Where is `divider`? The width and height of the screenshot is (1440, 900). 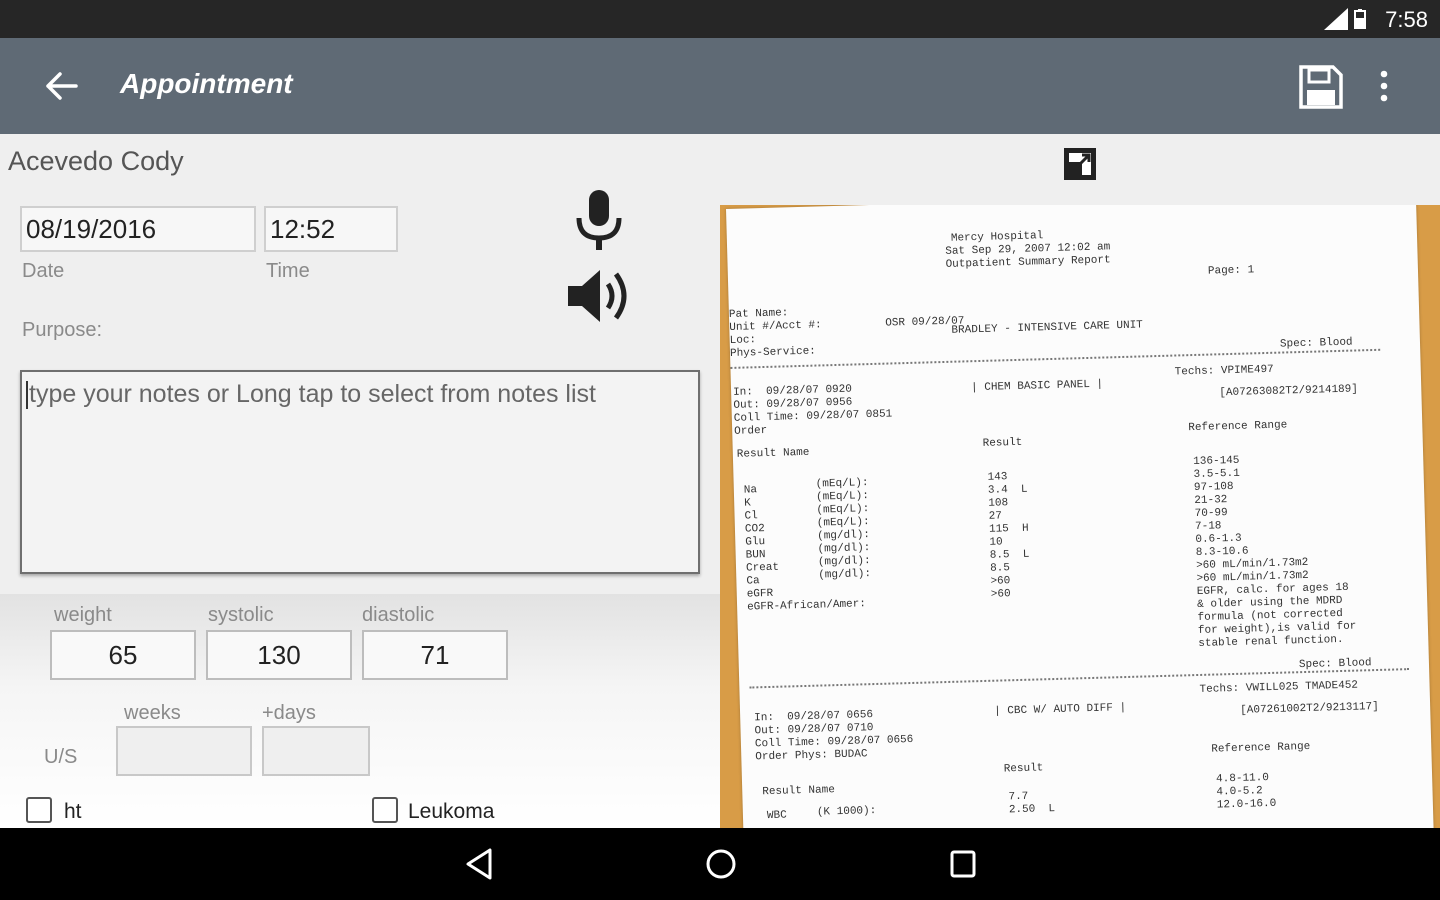
divider is located at coordinates (1055, 358).